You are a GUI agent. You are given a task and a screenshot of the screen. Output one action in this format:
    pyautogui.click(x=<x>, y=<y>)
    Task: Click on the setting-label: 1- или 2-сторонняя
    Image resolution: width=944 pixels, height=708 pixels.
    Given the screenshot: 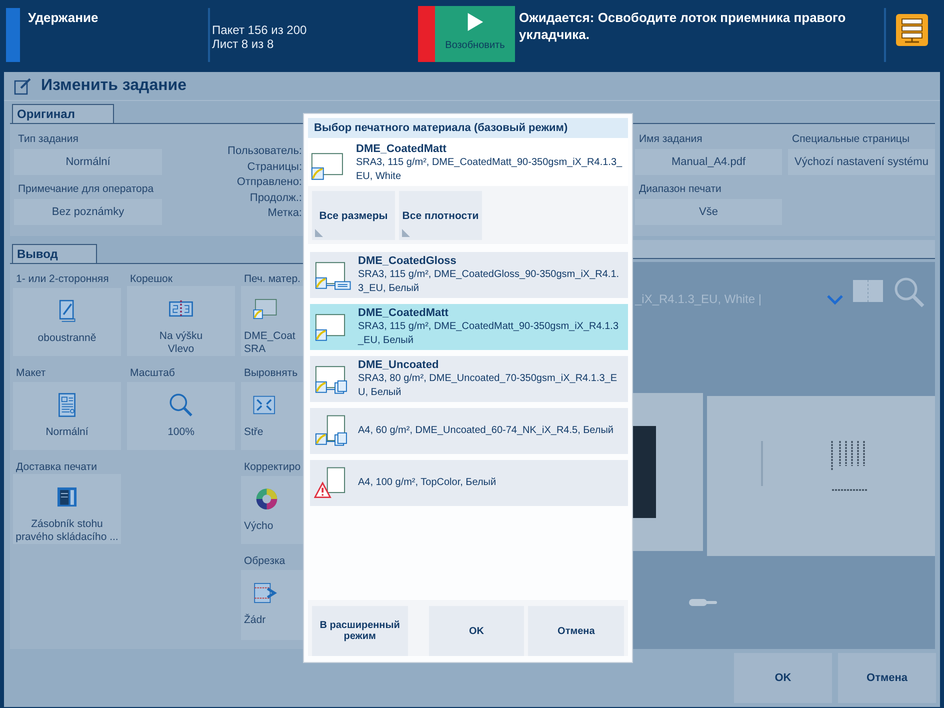 What is the action you would take?
    pyautogui.click(x=62, y=279)
    